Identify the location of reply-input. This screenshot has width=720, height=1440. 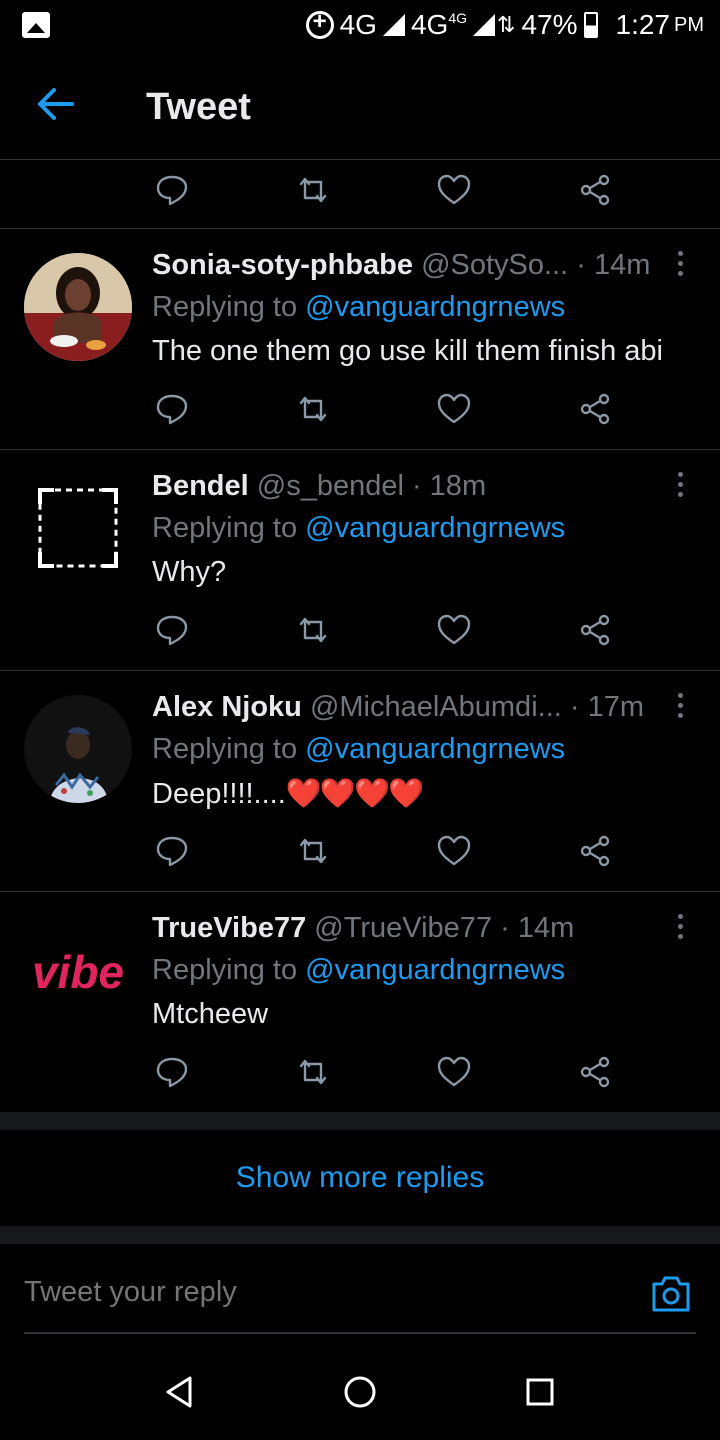
(324, 1292).